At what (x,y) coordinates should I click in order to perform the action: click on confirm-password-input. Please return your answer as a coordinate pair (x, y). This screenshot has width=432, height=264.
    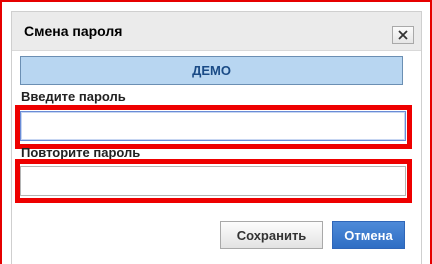
    Looking at the image, I should click on (213, 181).